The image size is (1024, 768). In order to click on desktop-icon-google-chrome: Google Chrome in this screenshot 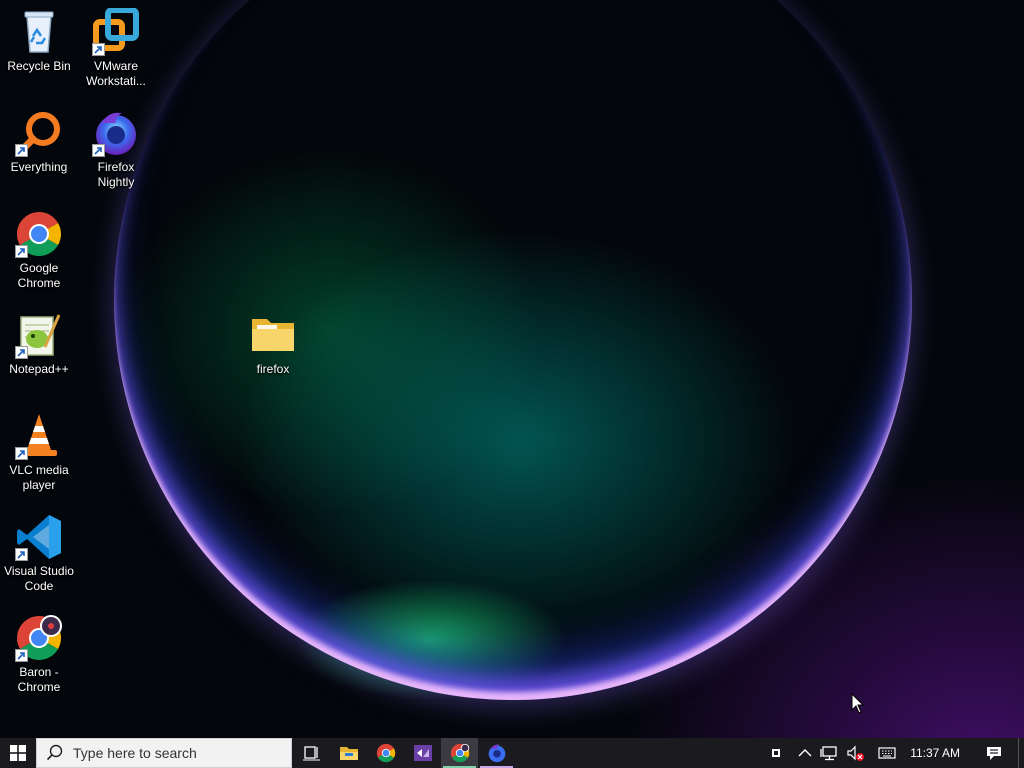, I will do `click(39, 250)`.